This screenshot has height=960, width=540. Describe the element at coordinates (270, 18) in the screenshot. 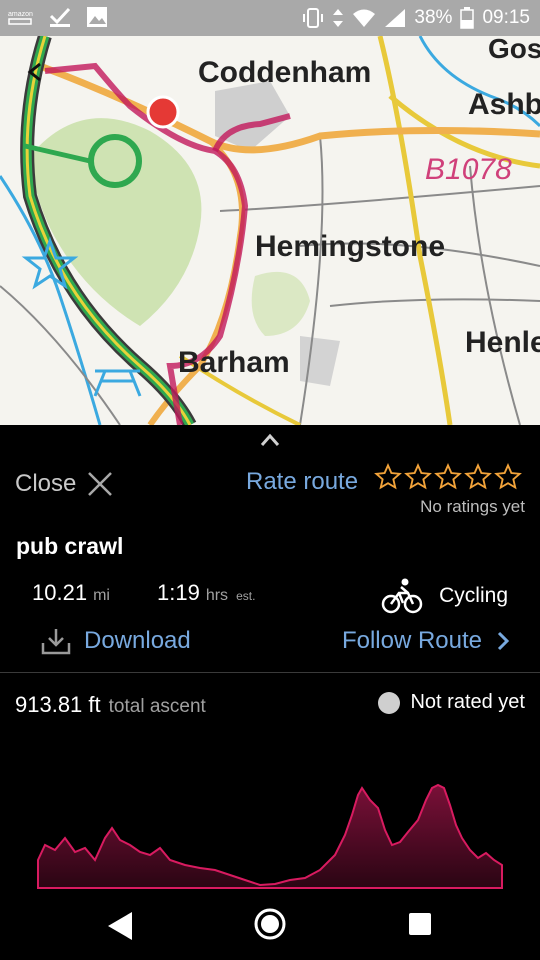

I see `status-bar: amazon 38% 09:15` at that location.